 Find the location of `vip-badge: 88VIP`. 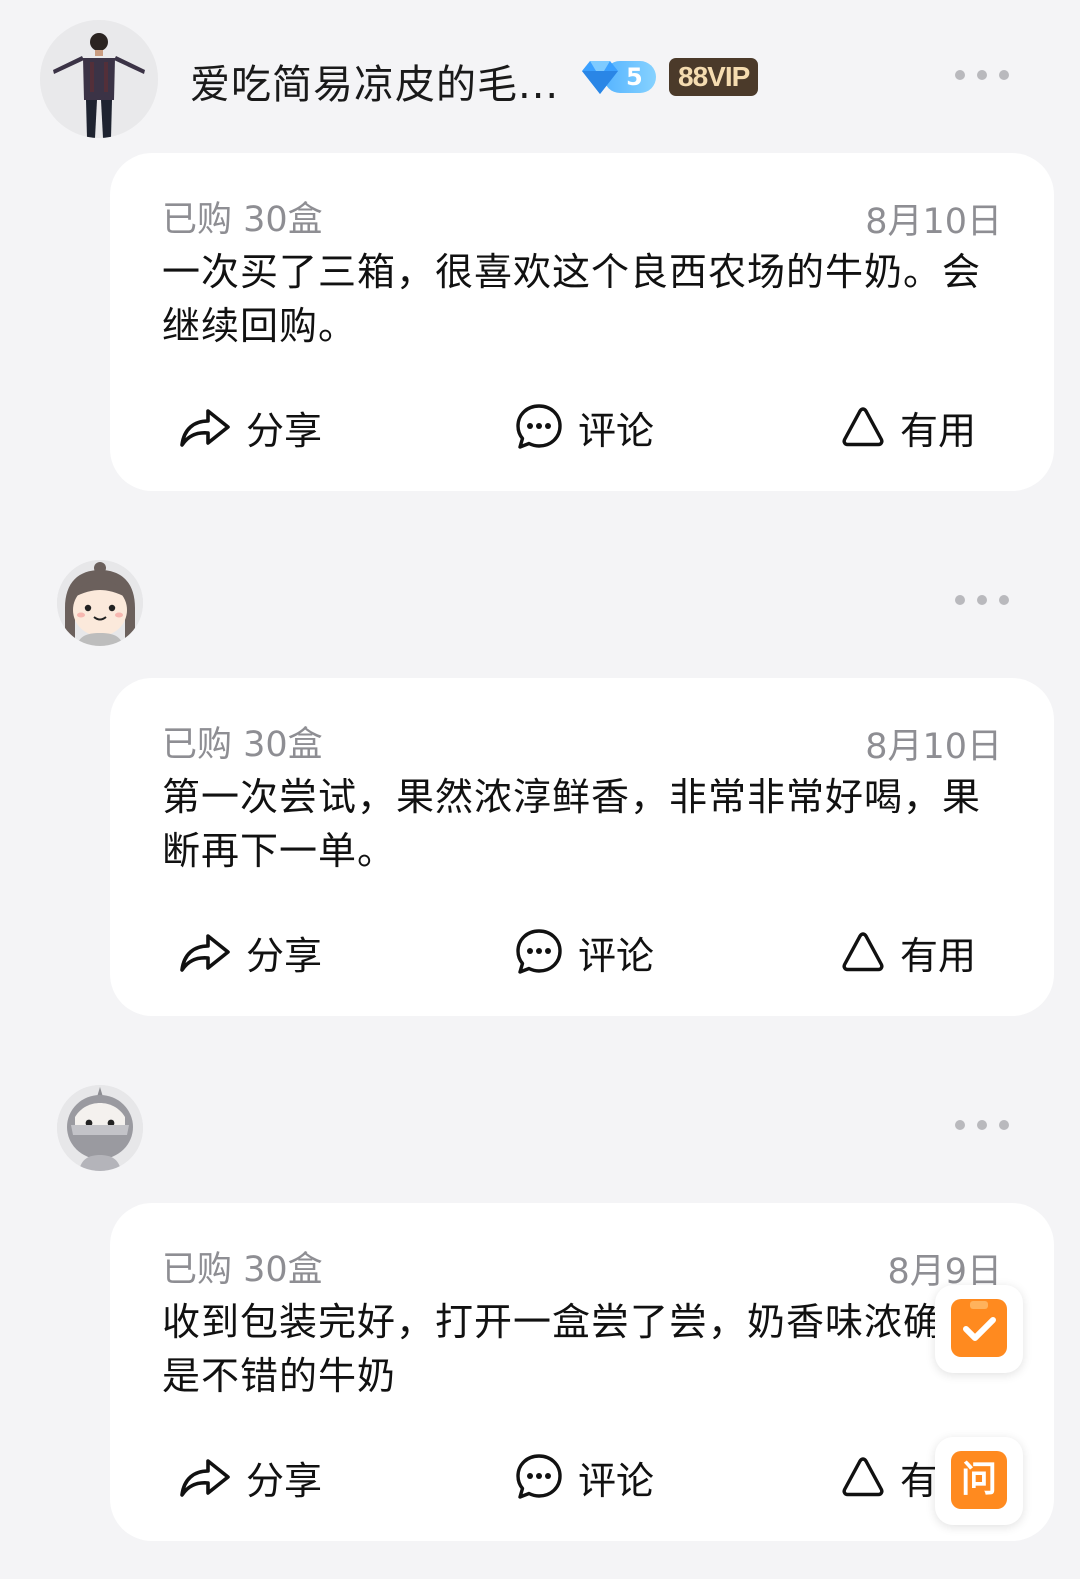

vip-badge: 88VIP is located at coordinates (714, 77).